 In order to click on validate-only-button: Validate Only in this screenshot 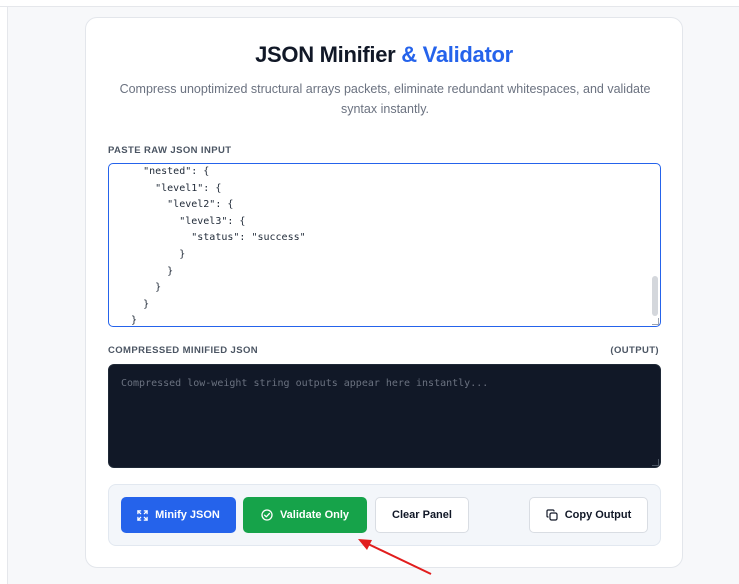, I will do `click(305, 515)`.